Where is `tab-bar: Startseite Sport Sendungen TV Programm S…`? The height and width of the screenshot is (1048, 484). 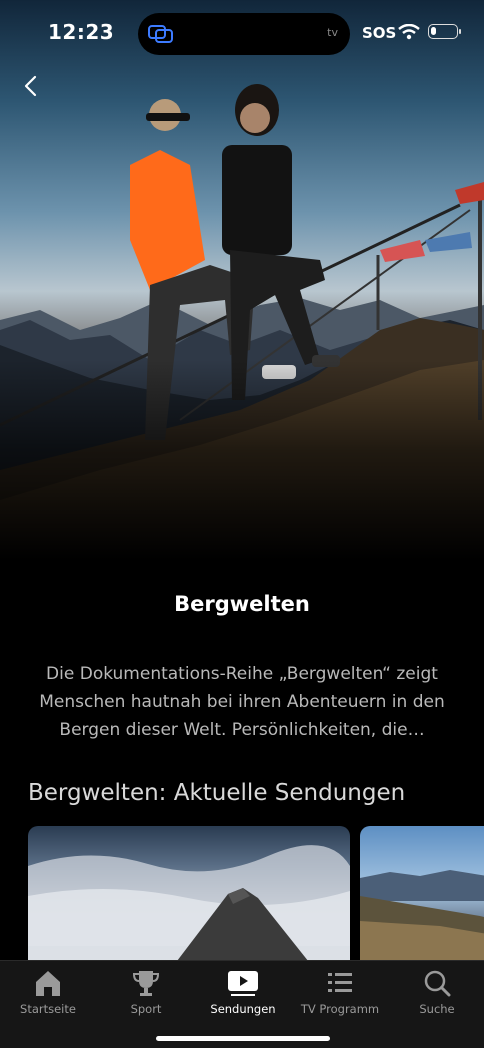
tab-bar: Startseite Sport Sendungen TV Programm S… is located at coordinates (242, 1004).